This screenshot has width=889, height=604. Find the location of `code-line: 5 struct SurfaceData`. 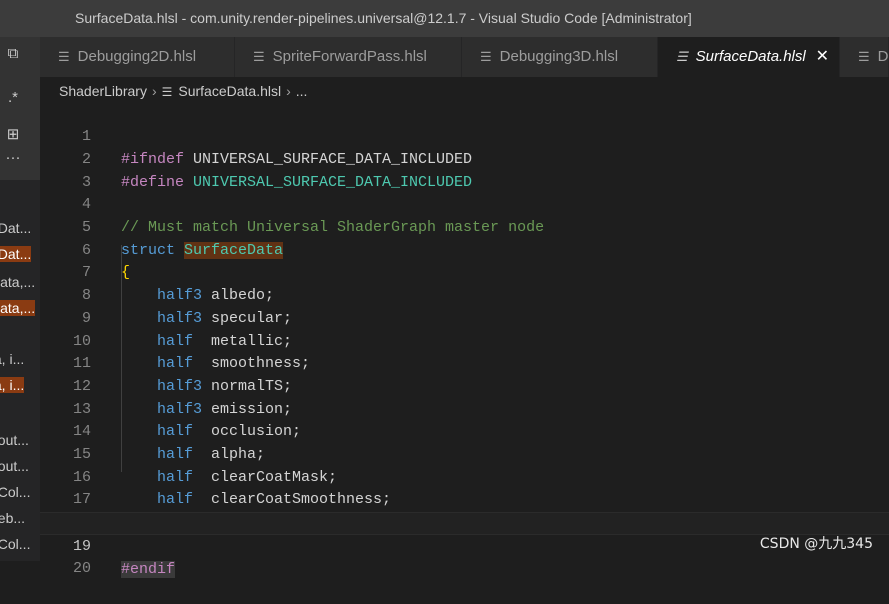

code-line: 5 struct SurfaceData is located at coordinates (464, 226).